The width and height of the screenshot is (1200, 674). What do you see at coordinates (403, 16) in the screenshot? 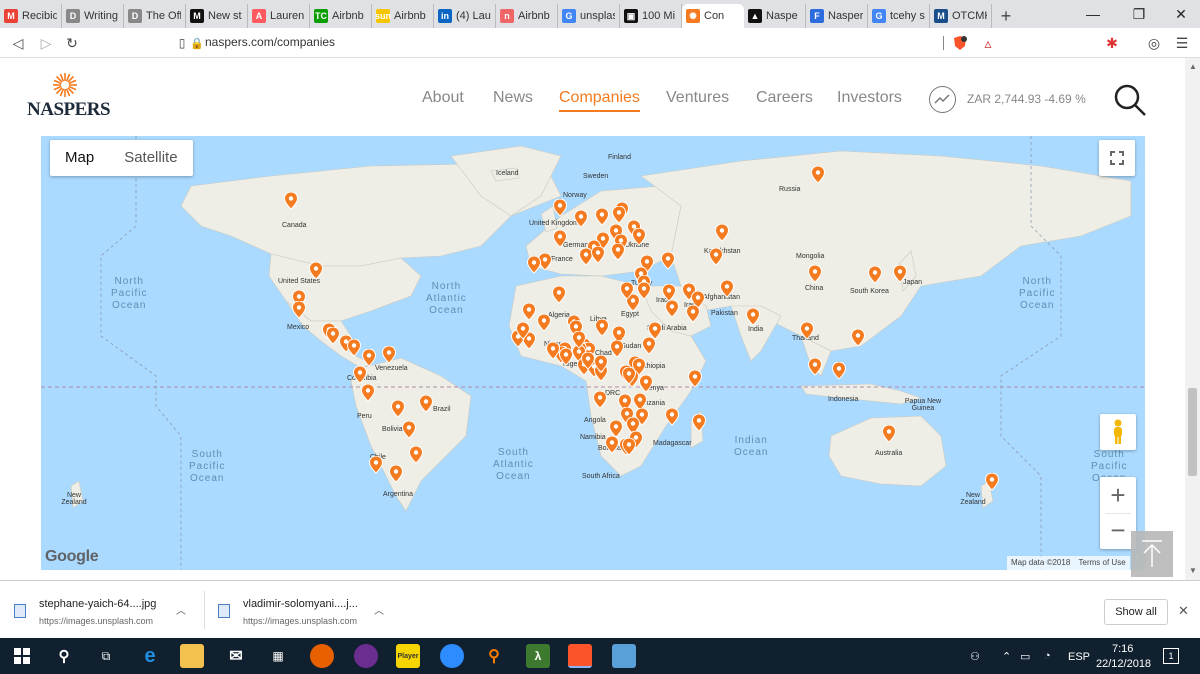
I see `browser-tab: sun Airbnb` at bounding box center [403, 16].